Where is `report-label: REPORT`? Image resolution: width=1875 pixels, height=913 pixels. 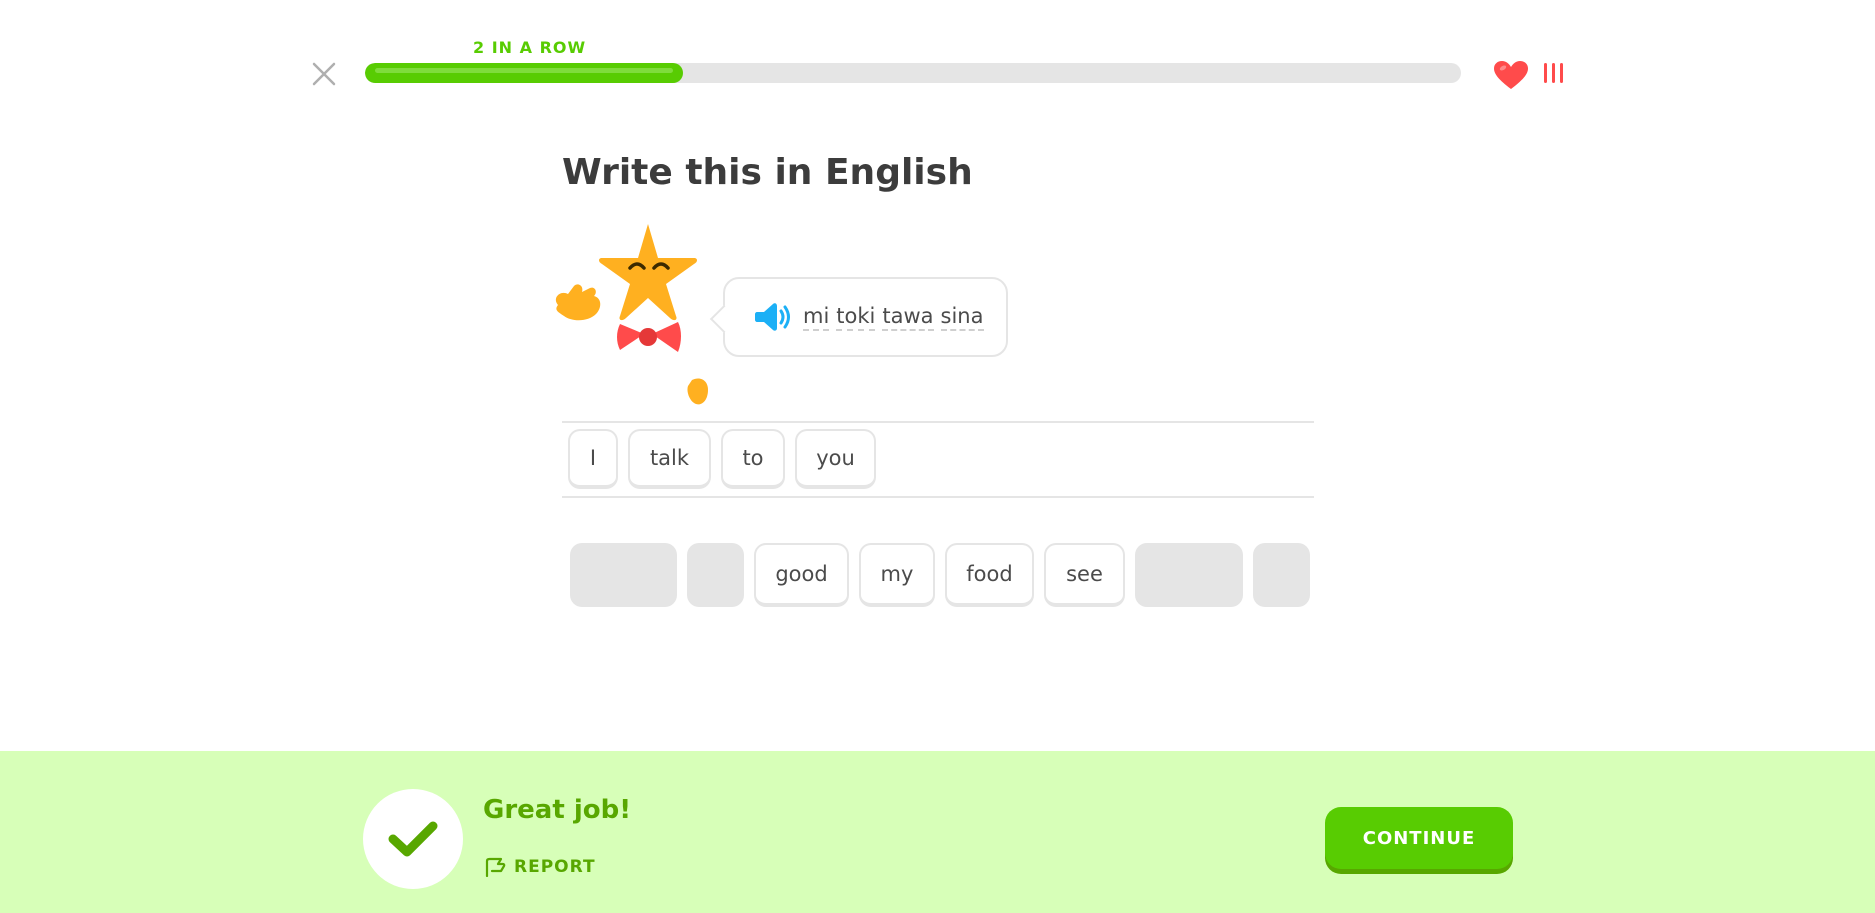
report-label: REPORT is located at coordinates (555, 867).